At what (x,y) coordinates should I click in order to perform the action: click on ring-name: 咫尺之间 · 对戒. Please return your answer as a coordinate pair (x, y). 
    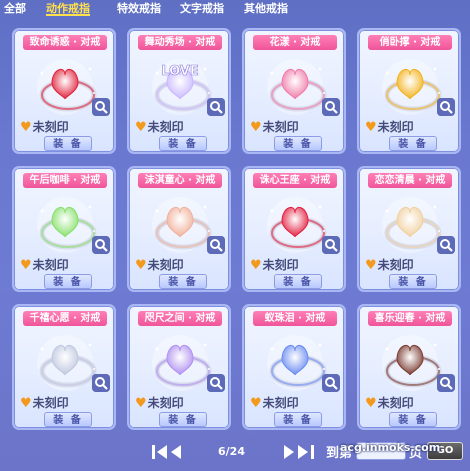
    Looking at the image, I should click on (180, 318).